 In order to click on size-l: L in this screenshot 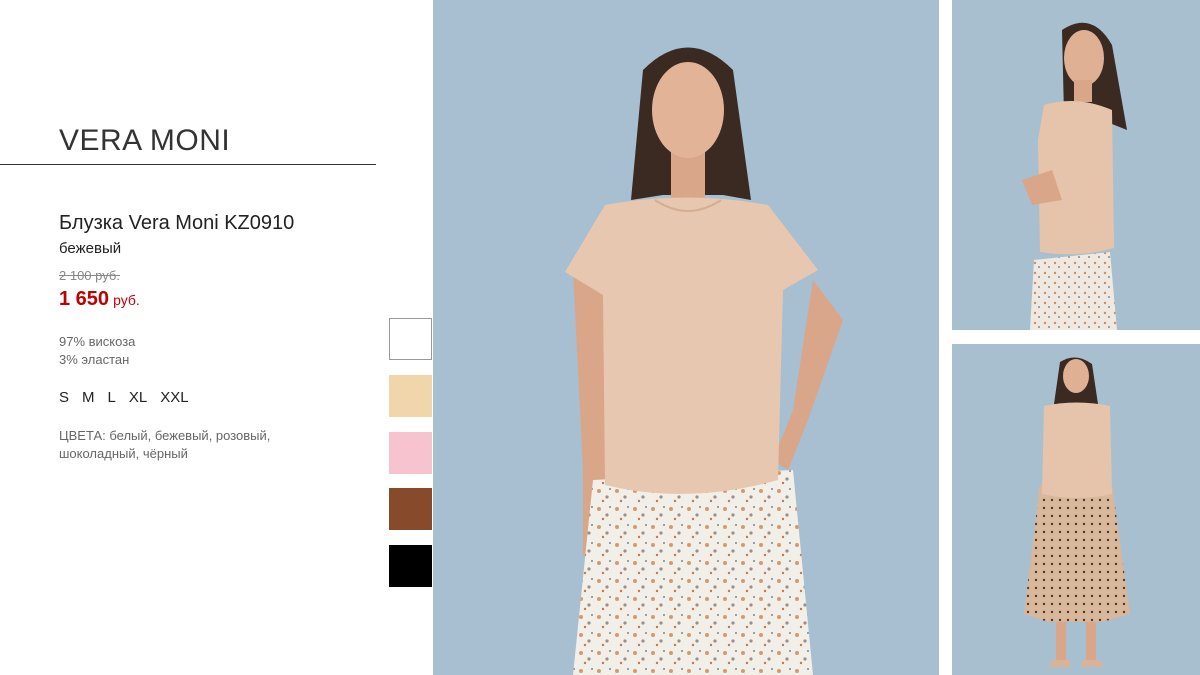, I will do `click(112, 397)`.